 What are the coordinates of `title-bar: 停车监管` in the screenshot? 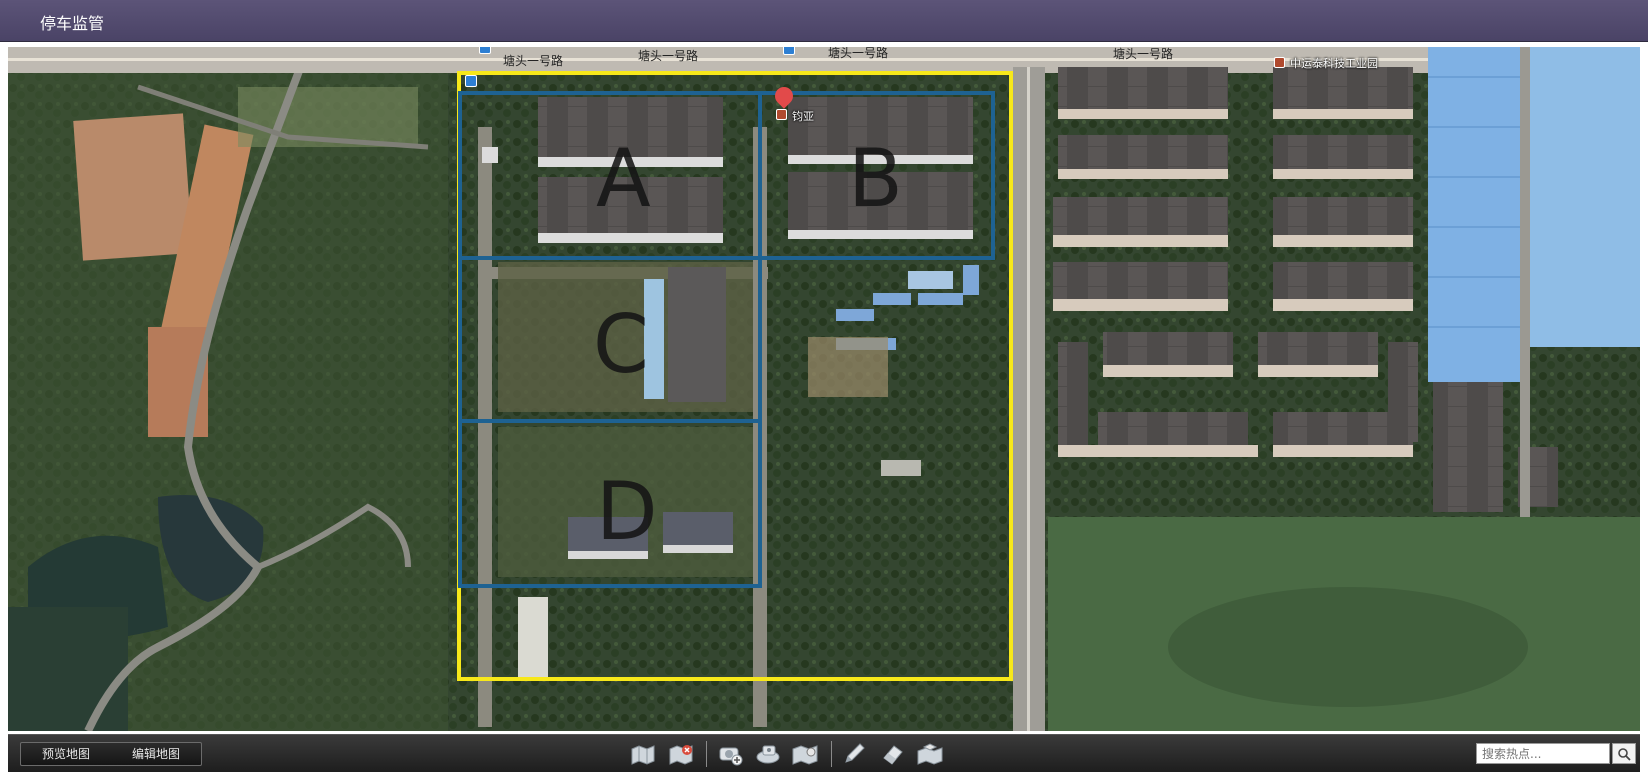 It's located at (824, 21).